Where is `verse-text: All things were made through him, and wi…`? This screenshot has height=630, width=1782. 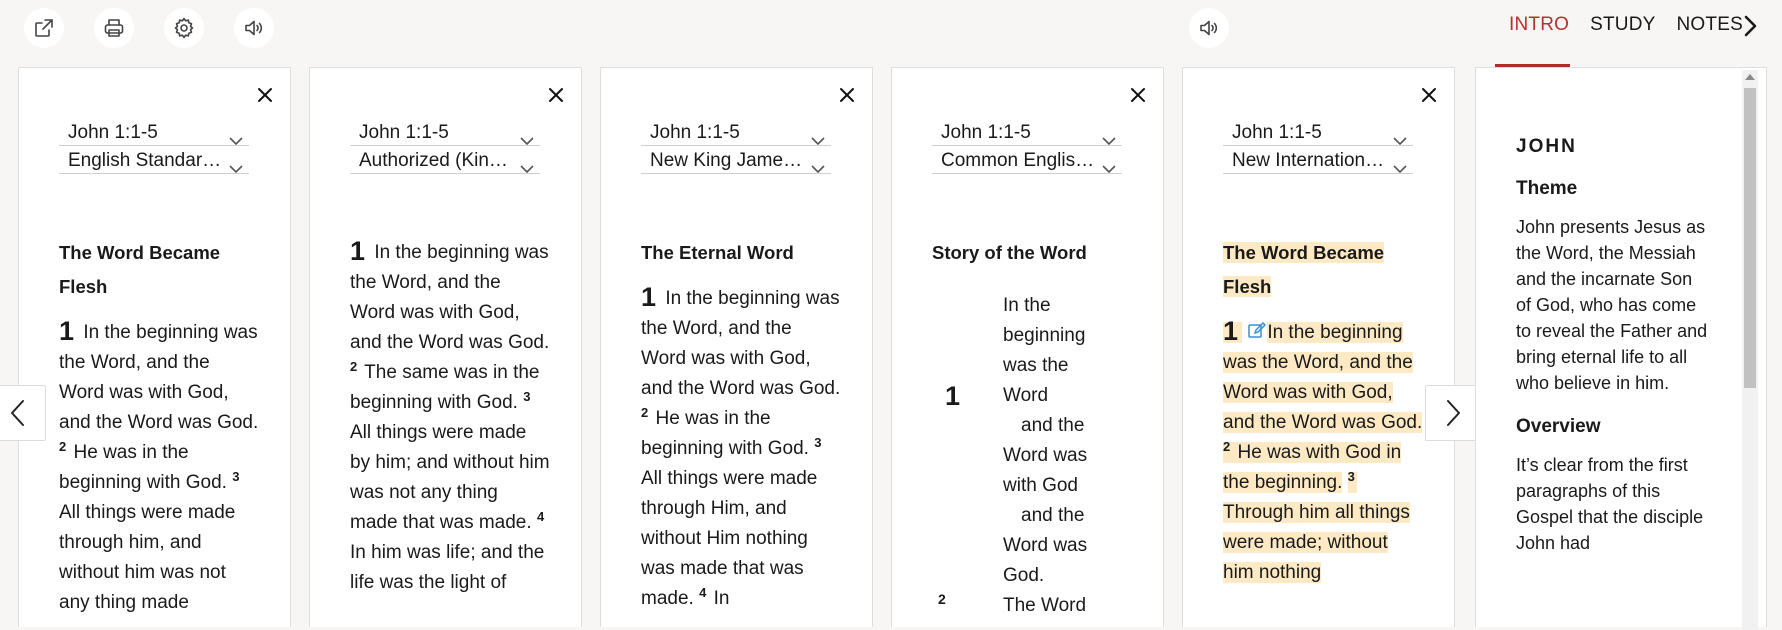
verse-text: All things were made through him, and wi… is located at coordinates (147, 557).